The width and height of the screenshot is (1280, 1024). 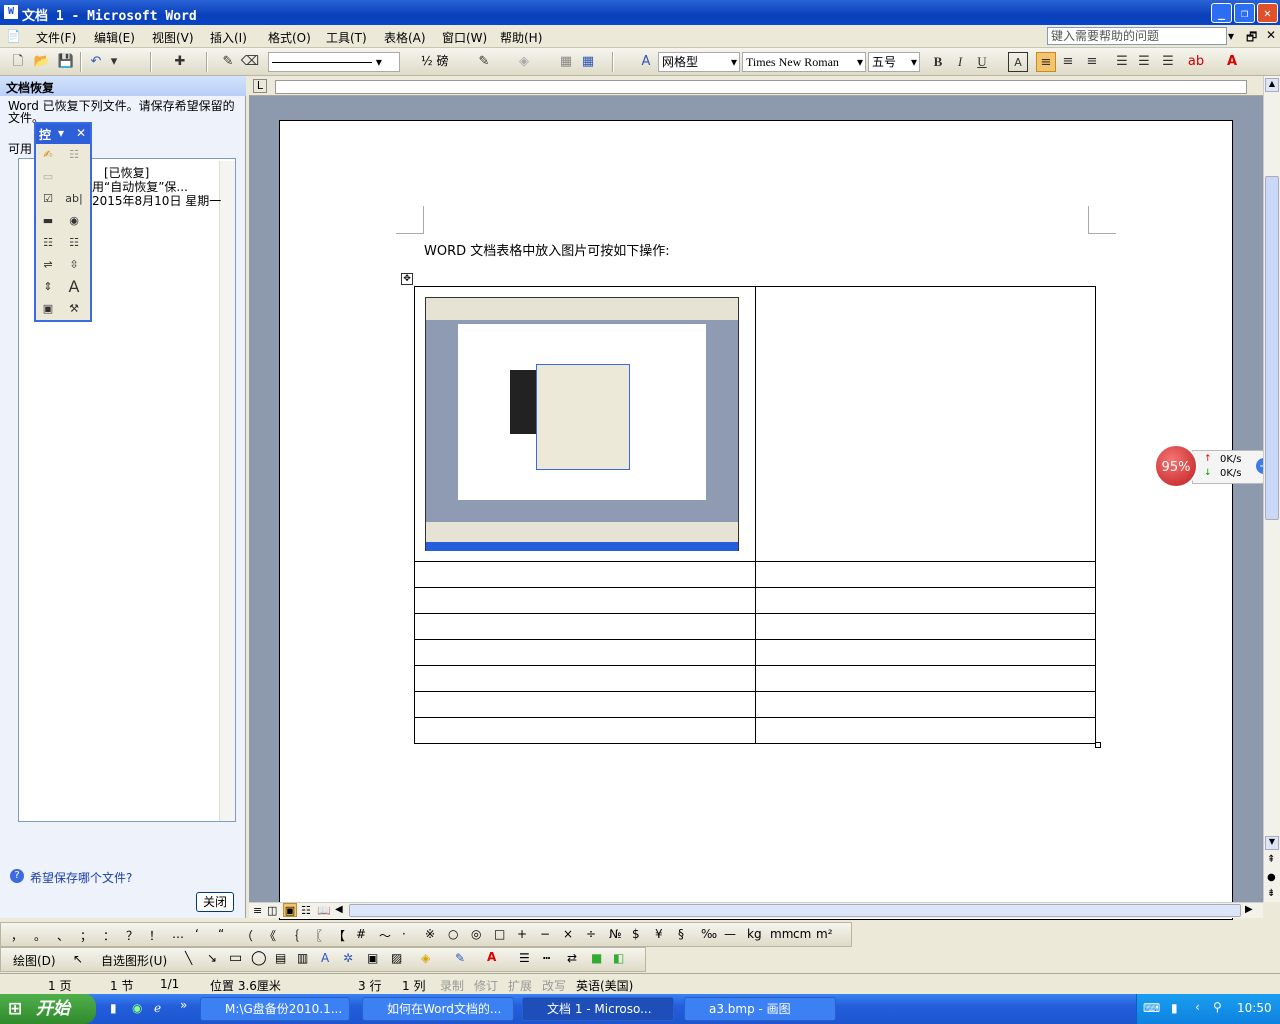 I want to click on draw-table-icon: ✚, so click(x=180, y=62).